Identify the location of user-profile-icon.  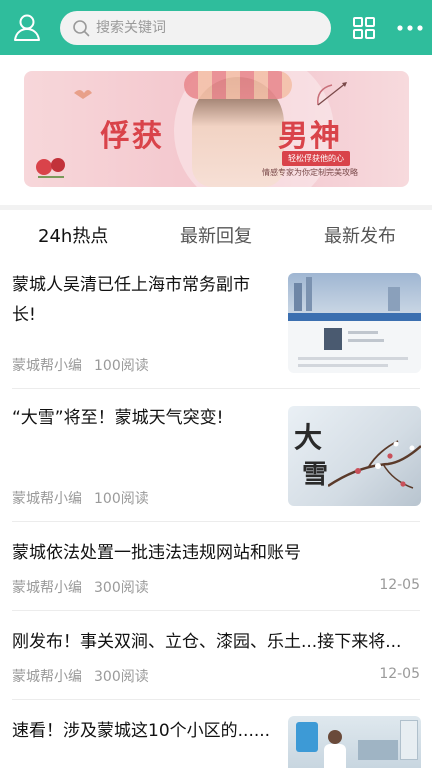
(27, 27).